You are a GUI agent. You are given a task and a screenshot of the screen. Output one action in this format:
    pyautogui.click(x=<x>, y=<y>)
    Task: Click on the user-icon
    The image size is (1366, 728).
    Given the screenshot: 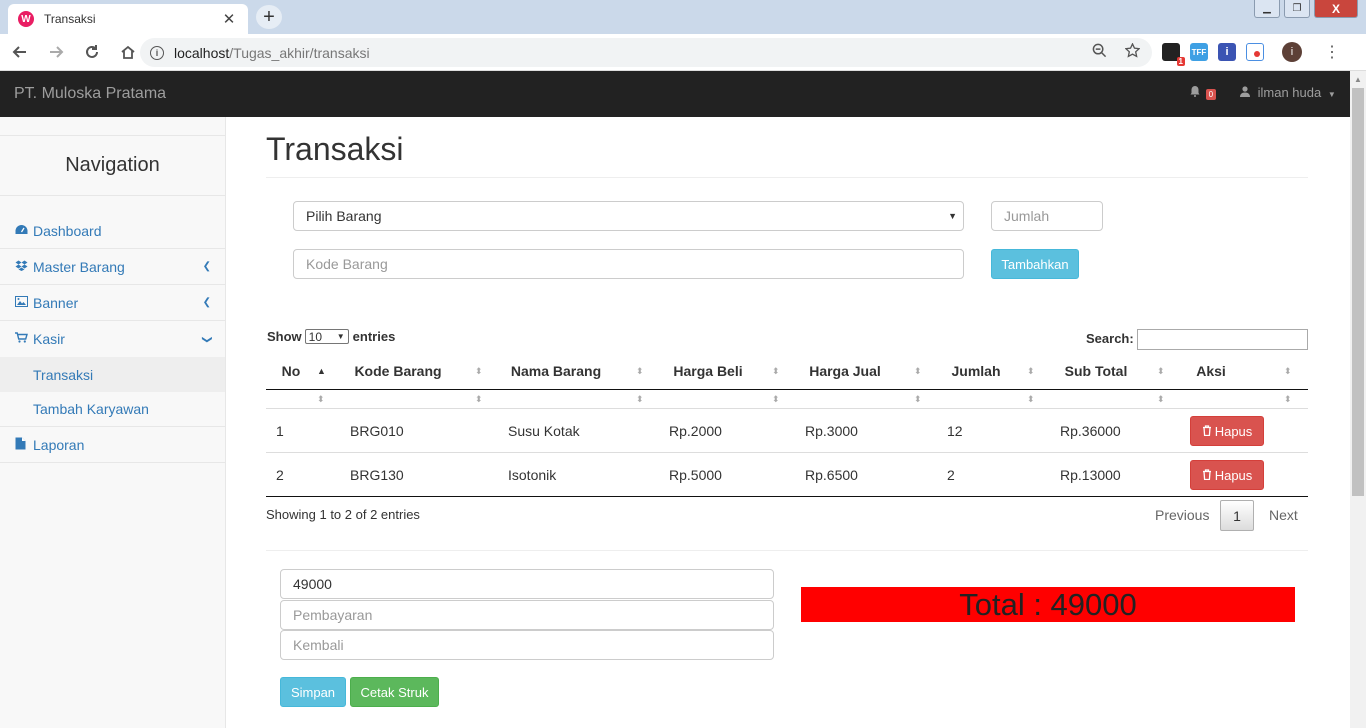 What is the action you would take?
    pyautogui.click(x=1247, y=92)
    